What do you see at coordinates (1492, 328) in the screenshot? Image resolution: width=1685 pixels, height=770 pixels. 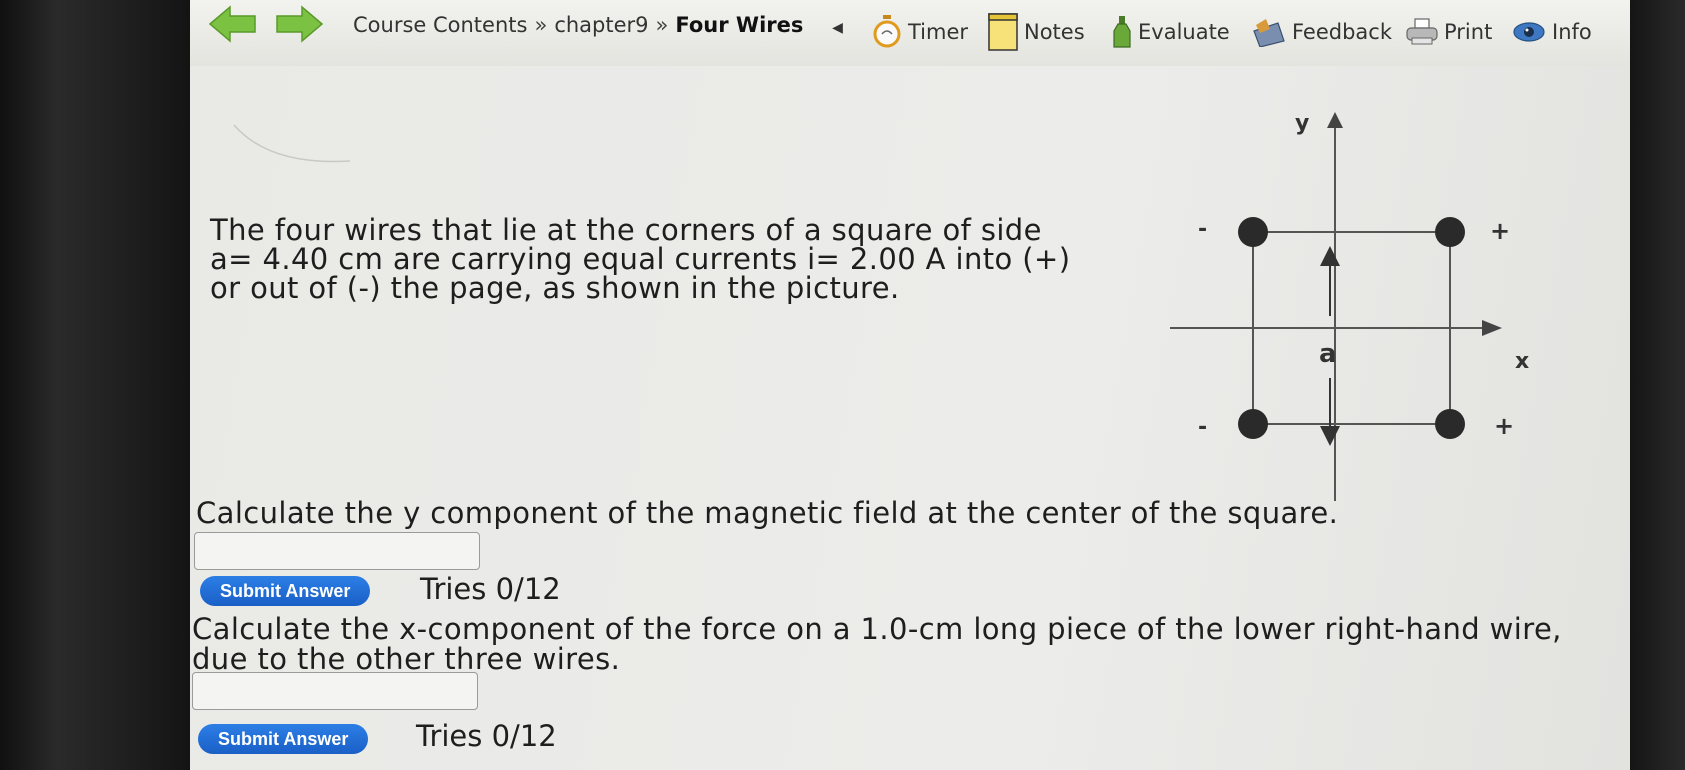 I see `x-axis-arrowhead` at bounding box center [1492, 328].